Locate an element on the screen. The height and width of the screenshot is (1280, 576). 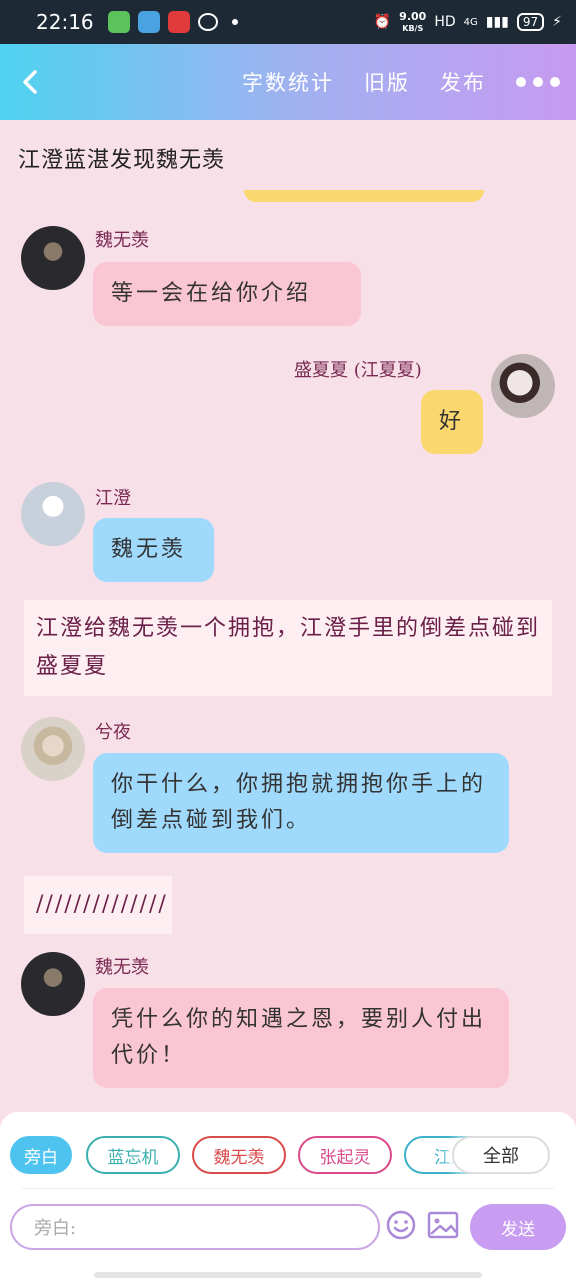
message-bubble: 等一会在给你介绍 is located at coordinates (227, 294).